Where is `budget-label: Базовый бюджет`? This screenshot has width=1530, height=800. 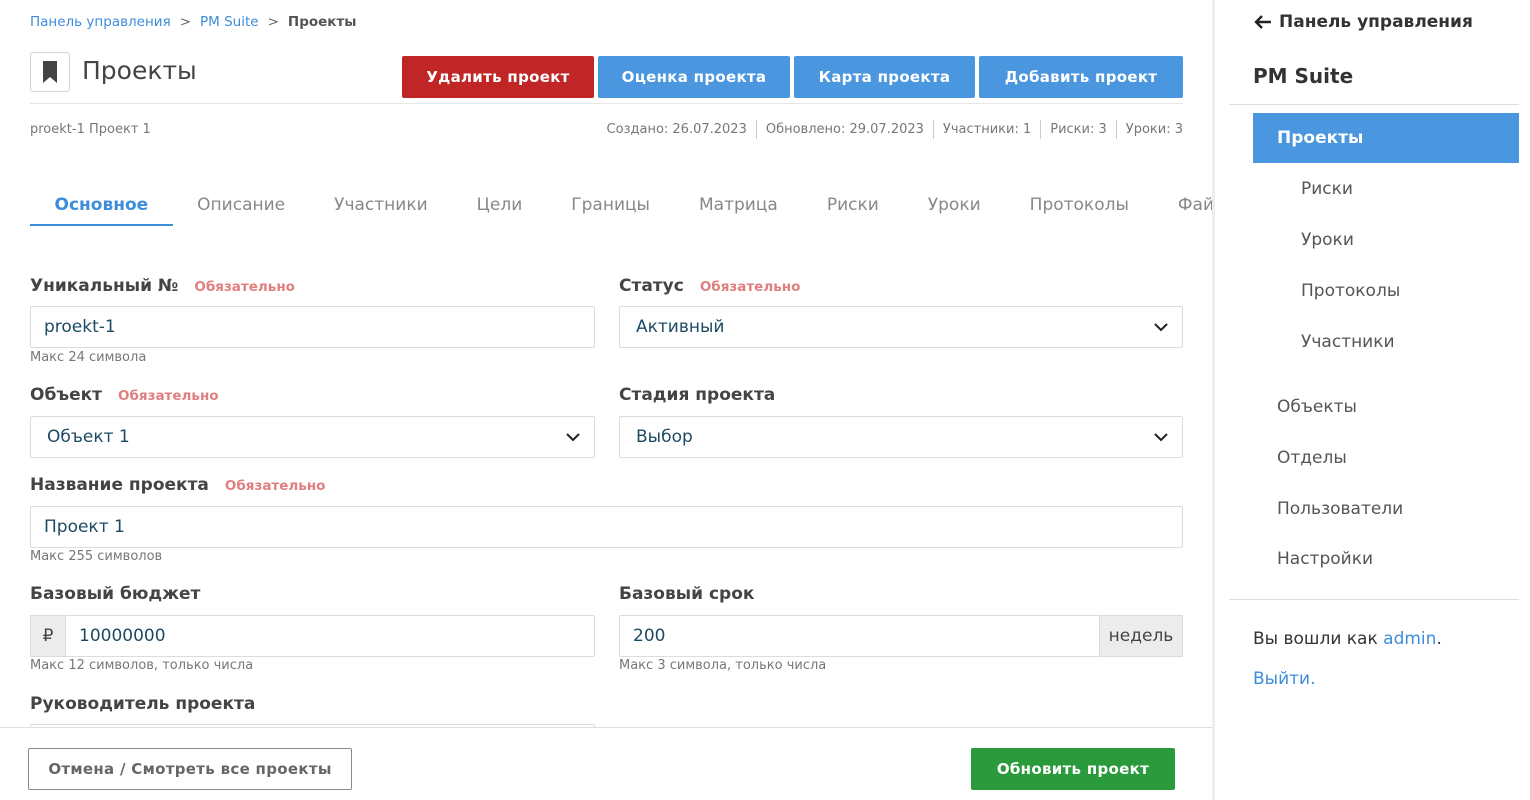 budget-label: Базовый бюджет is located at coordinates (115, 594).